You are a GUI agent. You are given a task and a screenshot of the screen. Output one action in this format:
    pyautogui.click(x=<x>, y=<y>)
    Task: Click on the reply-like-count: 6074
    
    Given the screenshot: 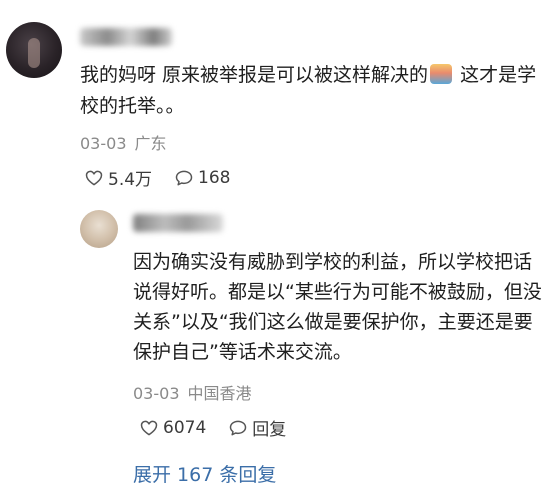 What is the action you would take?
    pyautogui.click(x=185, y=427)
    